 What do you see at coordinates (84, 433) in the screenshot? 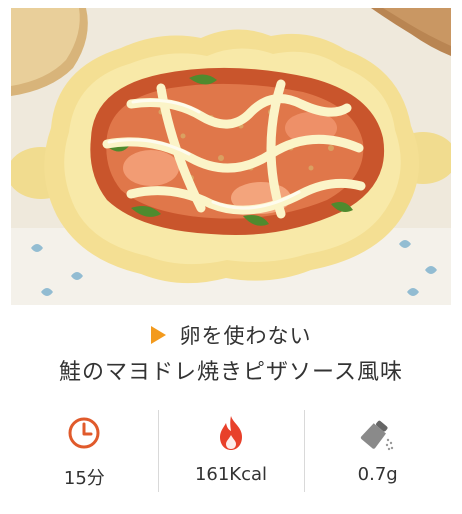
I see `clock-icon` at bounding box center [84, 433].